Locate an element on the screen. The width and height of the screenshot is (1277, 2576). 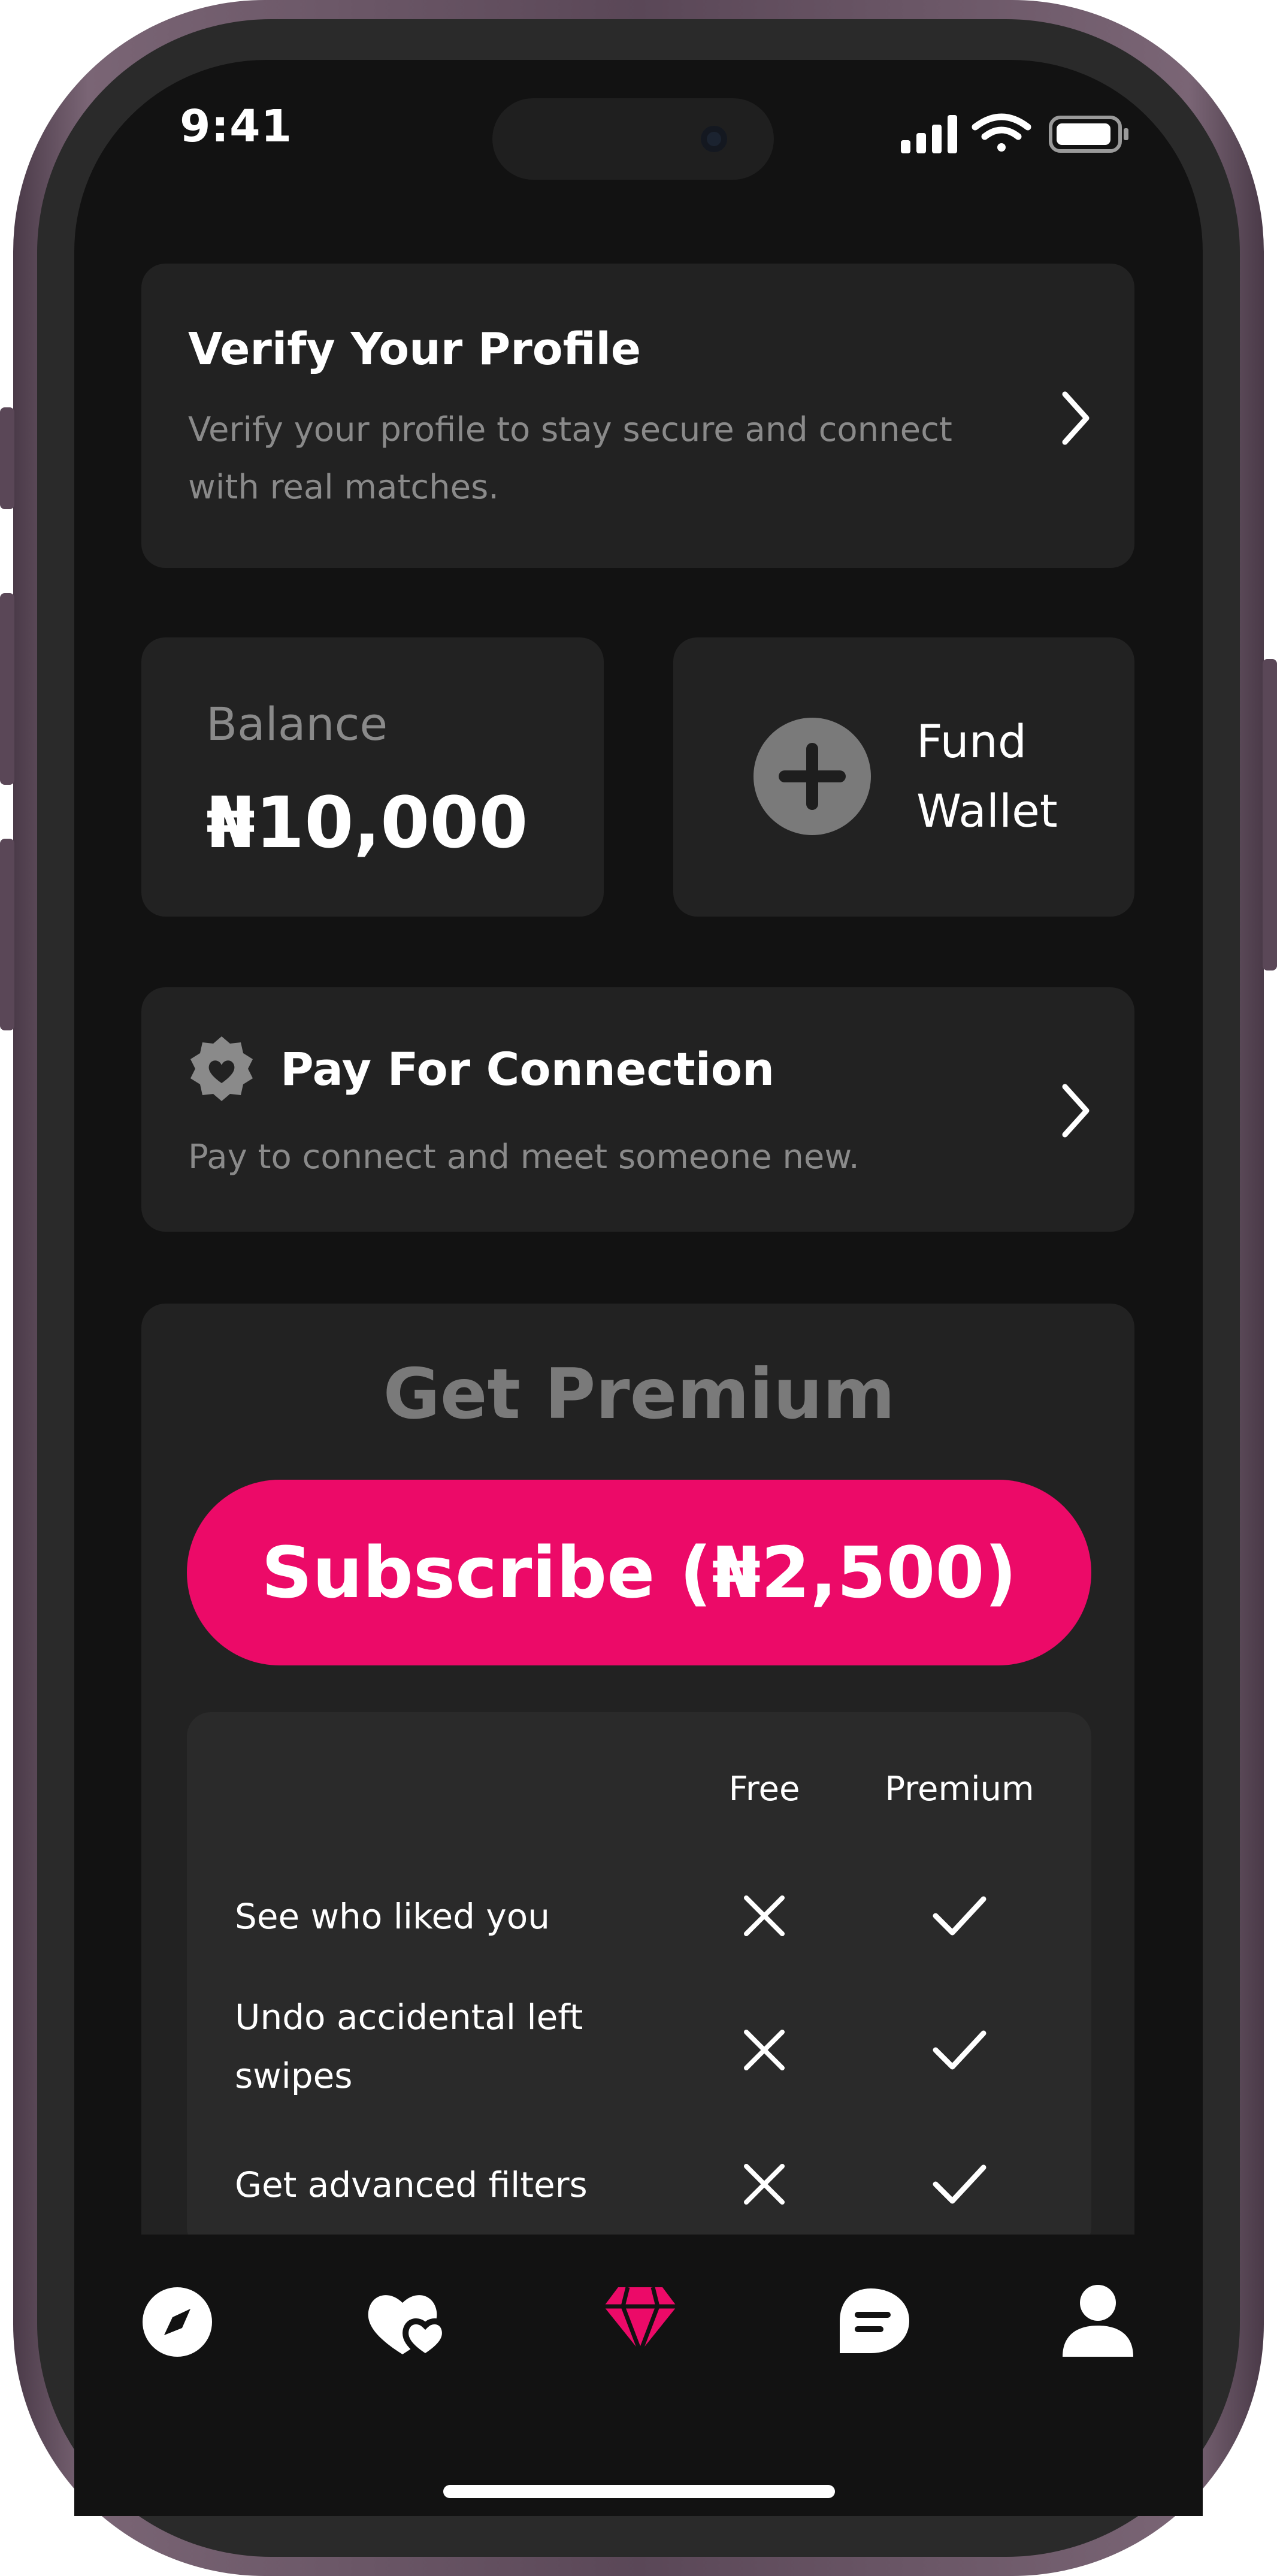
column-header-free: Free is located at coordinates (764, 1789).